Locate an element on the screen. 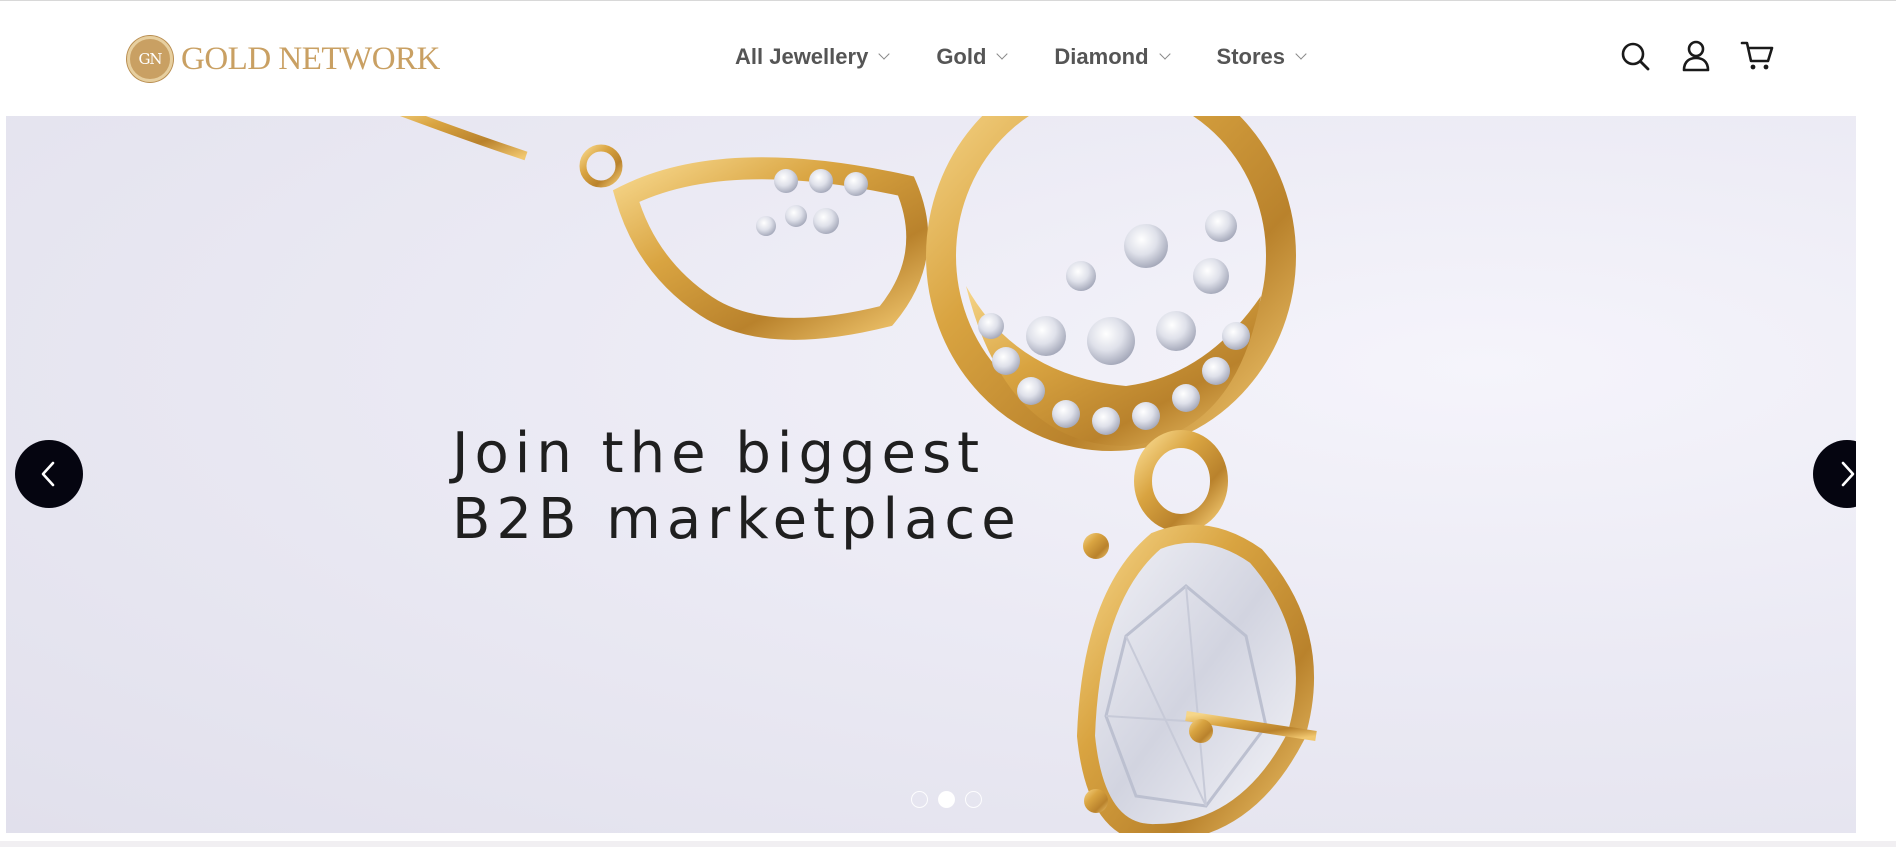 This screenshot has width=1896, height=847. carousel-indicators is located at coordinates (946, 799).